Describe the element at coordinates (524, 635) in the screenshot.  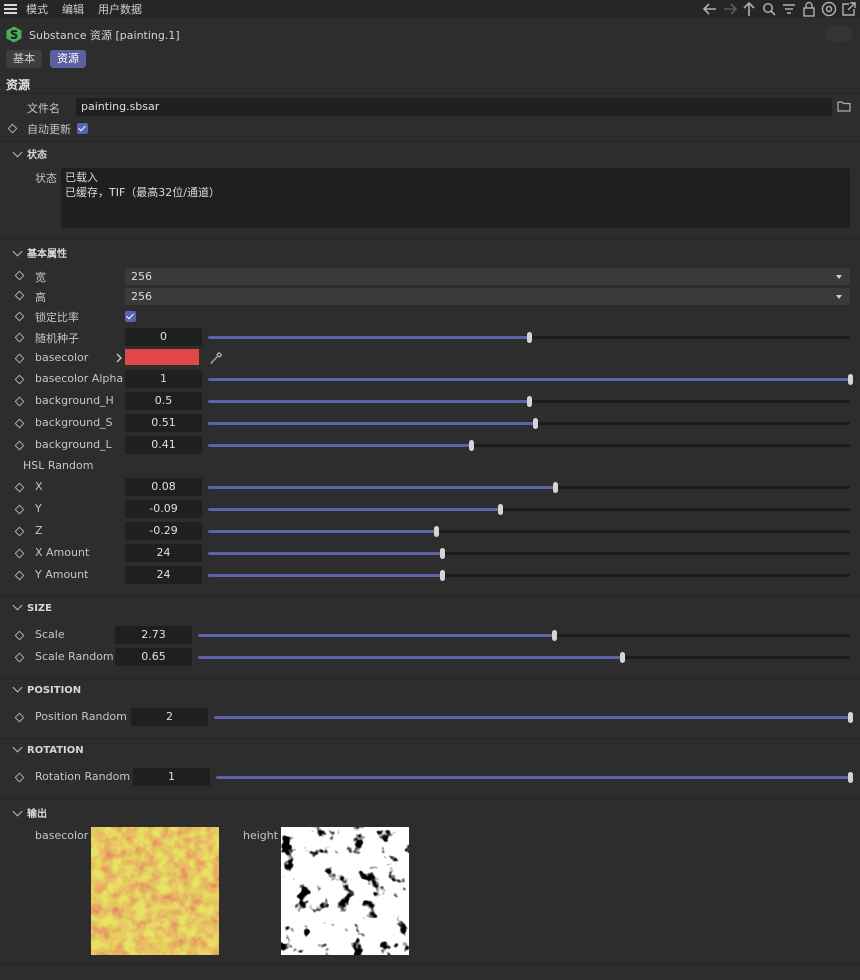
I see `scale-slider` at that location.